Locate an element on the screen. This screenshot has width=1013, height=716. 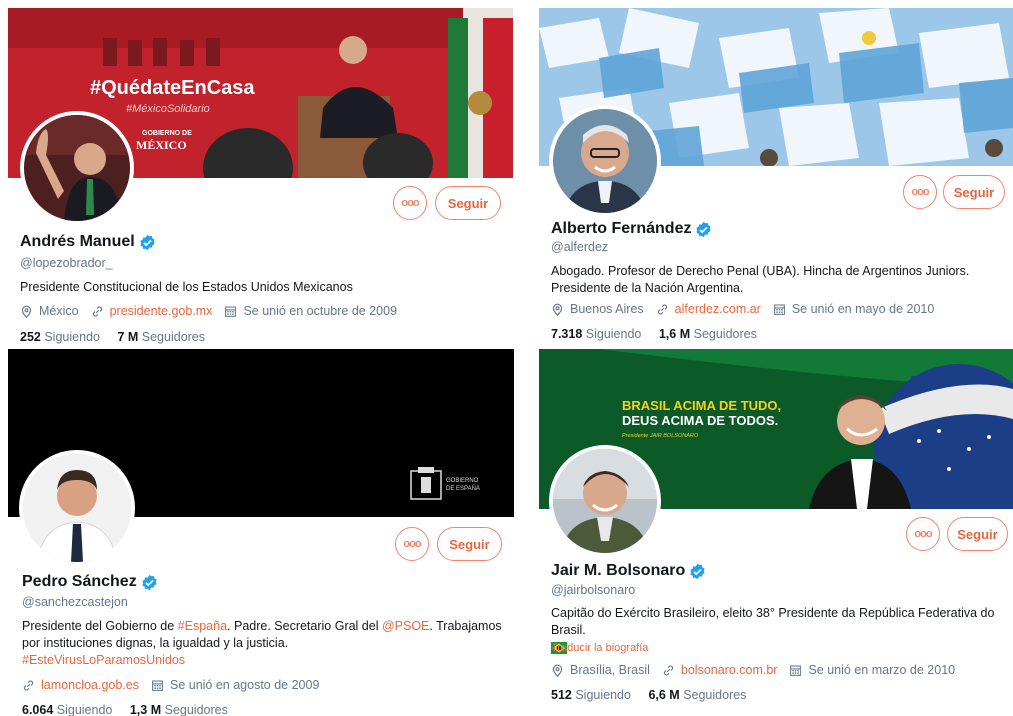
website-link: alferdez.com.ar is located at coordinates (718, 309).